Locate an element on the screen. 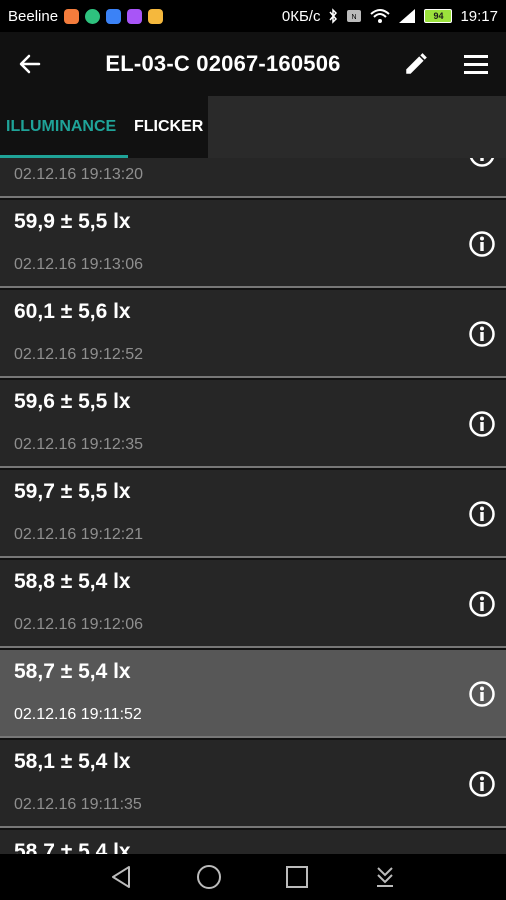 The image size is (506, 900). wifi-icon is located at coordinates (380, 16).